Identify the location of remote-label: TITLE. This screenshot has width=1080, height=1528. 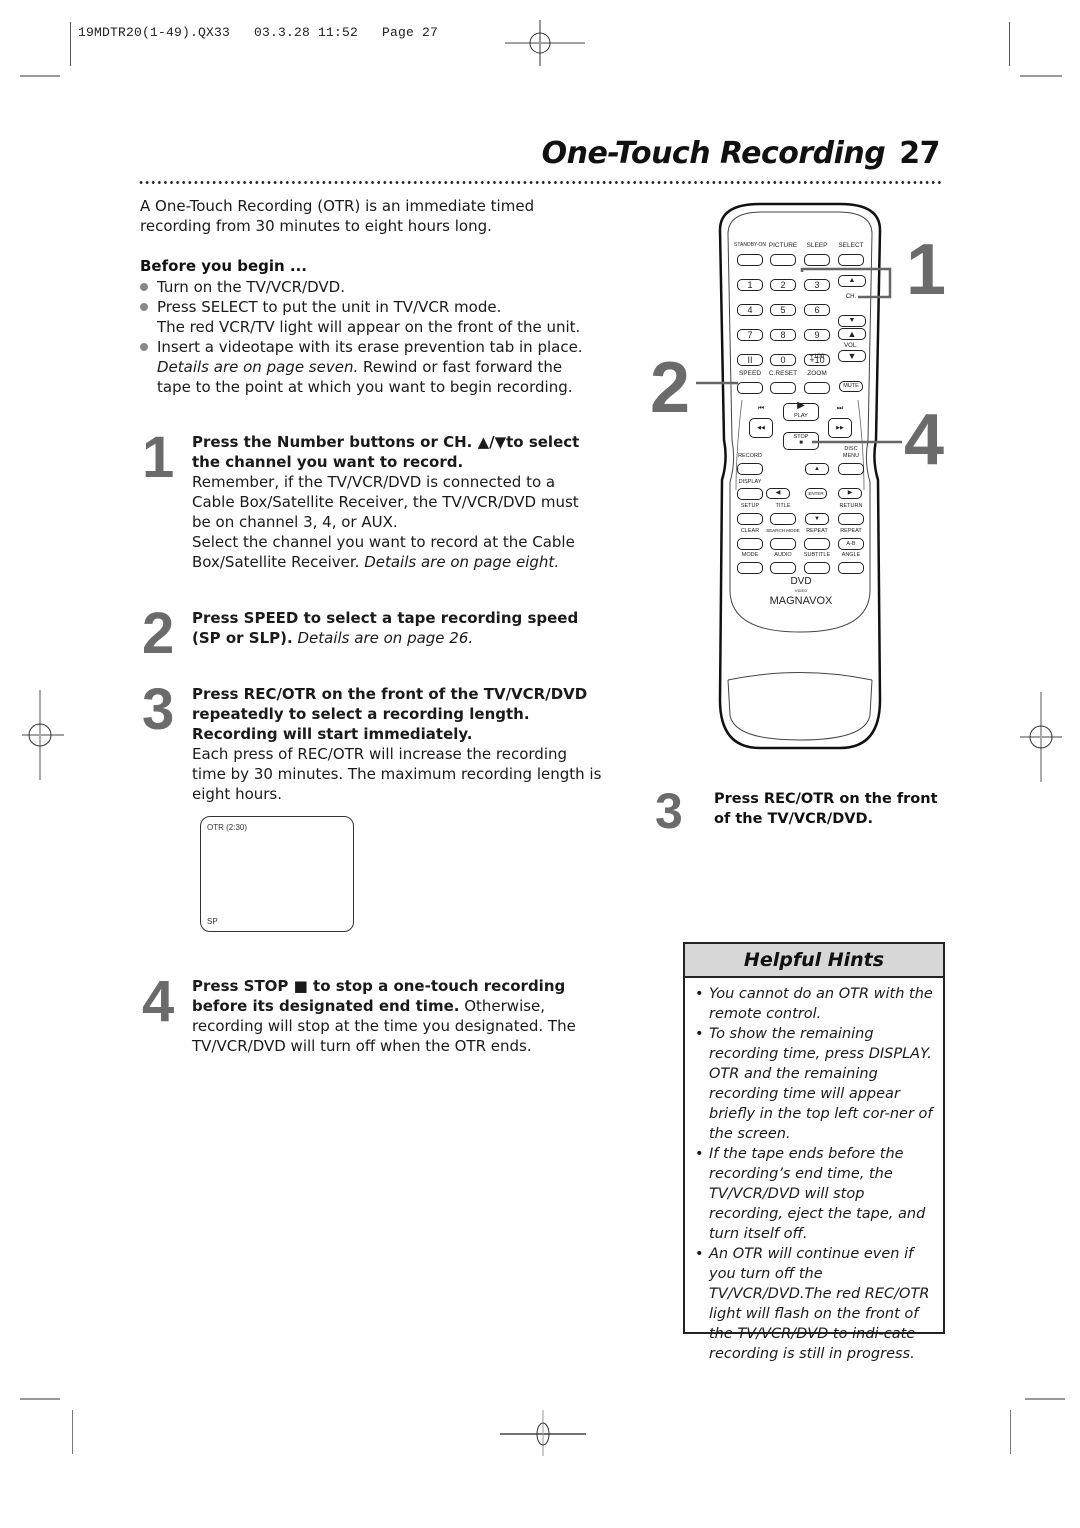
(783, 506).